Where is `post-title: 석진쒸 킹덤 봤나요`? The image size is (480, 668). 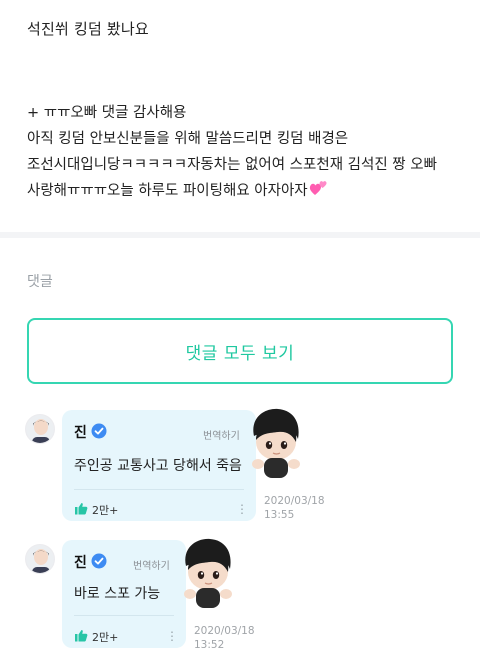
post-title: 석진쒸 킹덤 봤나요 is located at coordinates (88, 29).